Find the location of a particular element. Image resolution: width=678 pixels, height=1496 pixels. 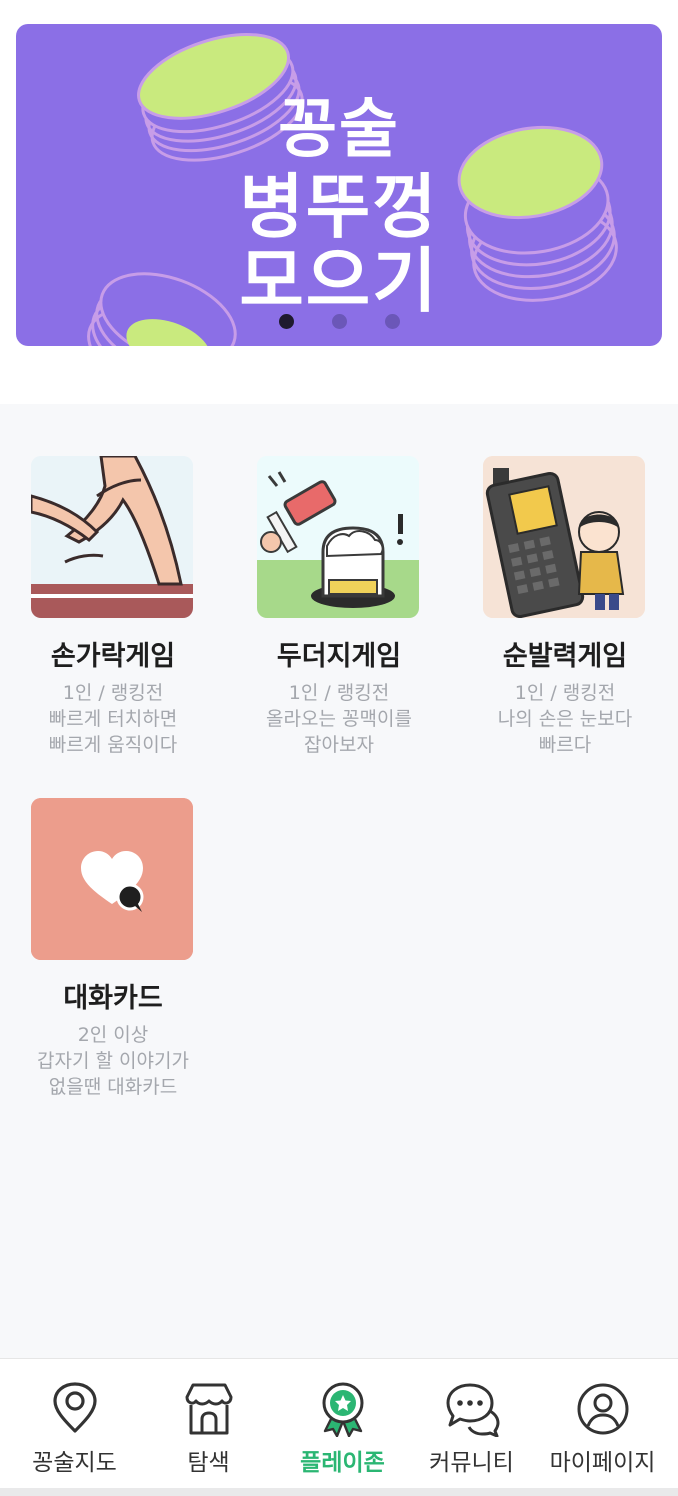

home-indicator-bar is located at coordinates (339, 1492).